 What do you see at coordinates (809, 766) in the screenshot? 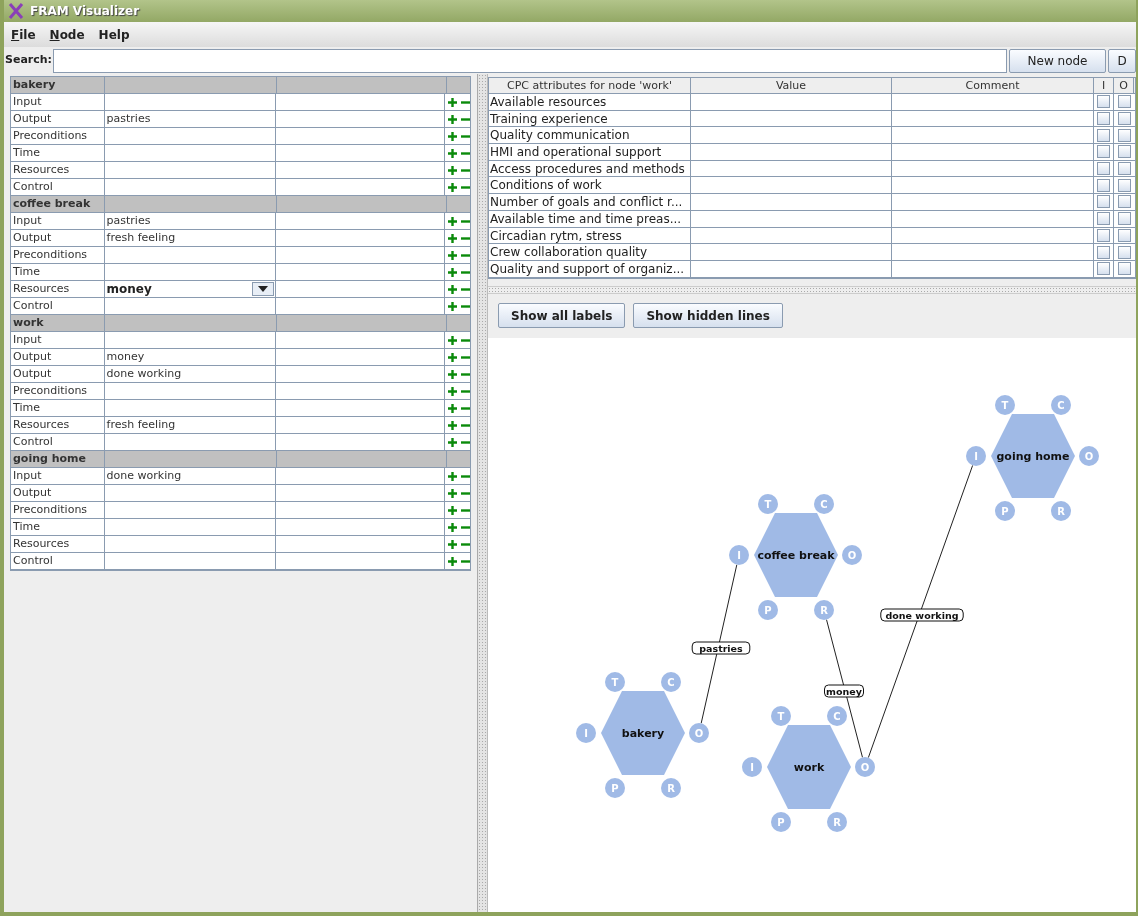
I see `function-node: work` at bounding box center [809, 766].